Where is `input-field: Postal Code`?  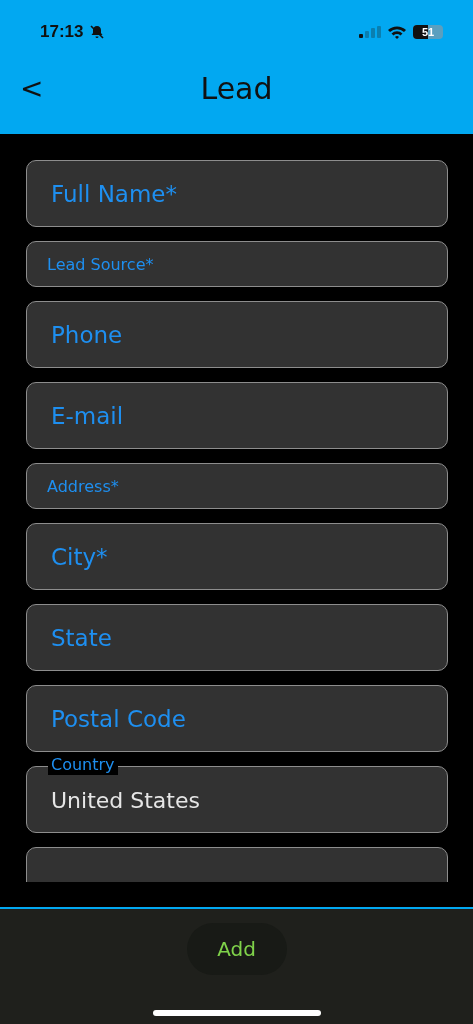
input-field: Postal Code is located at coordinates (237, 718).